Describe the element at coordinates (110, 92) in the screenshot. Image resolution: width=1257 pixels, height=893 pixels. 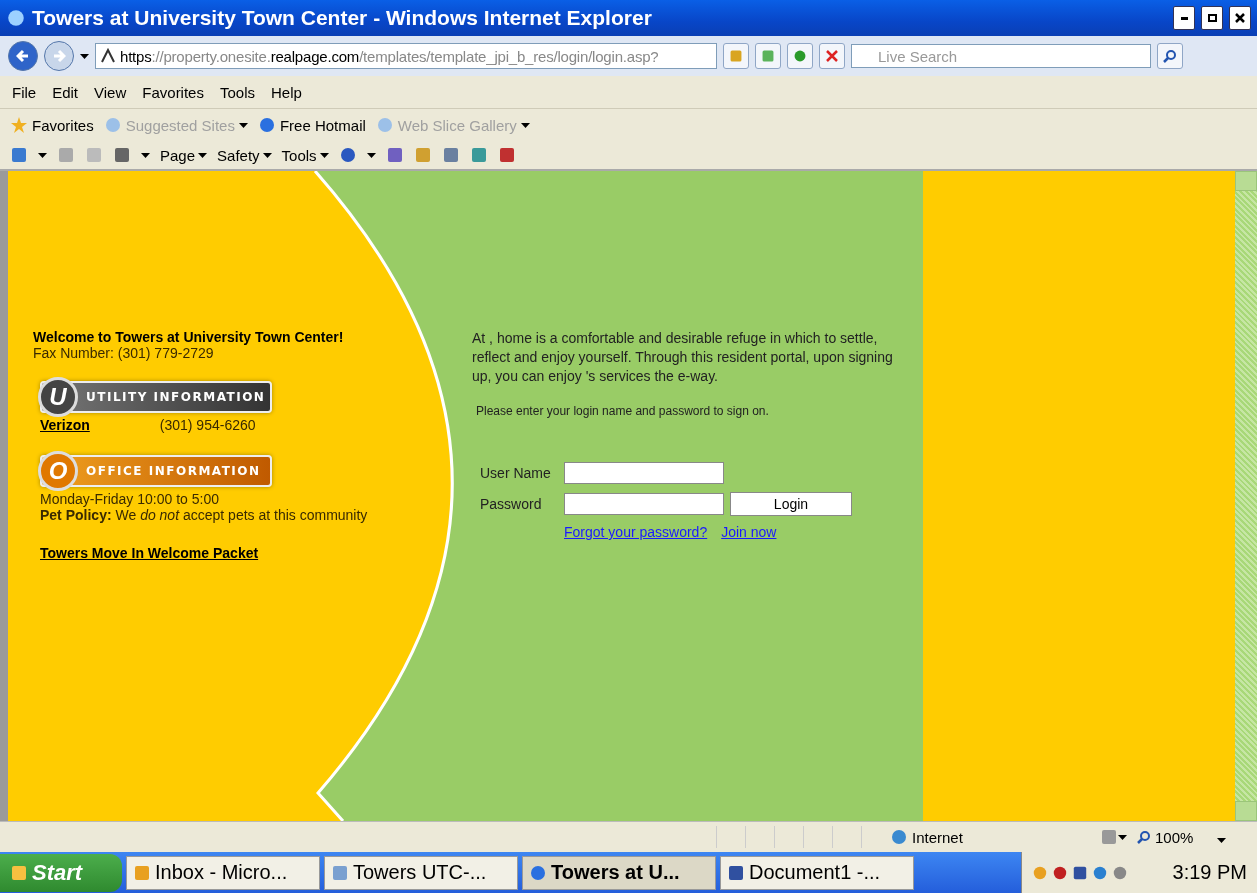
I see `menu-item: View` at that location.